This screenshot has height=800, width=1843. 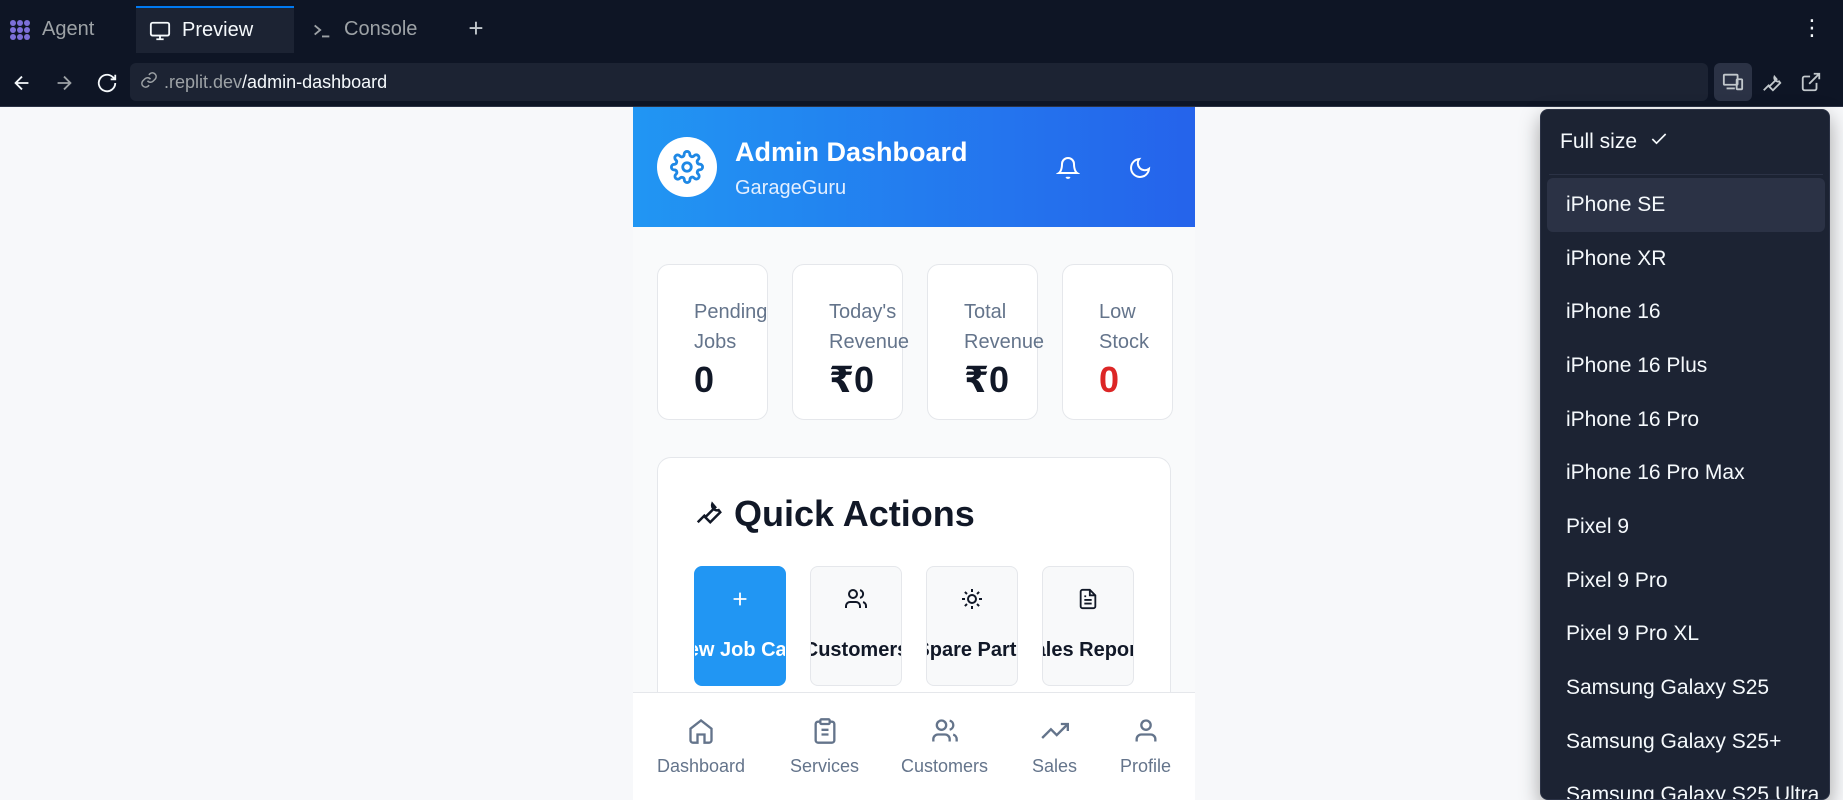 What do you see at coordinates (687, 167) in the screenshot?
I see `settings-gear-logo` at bounding box center [687, 167].